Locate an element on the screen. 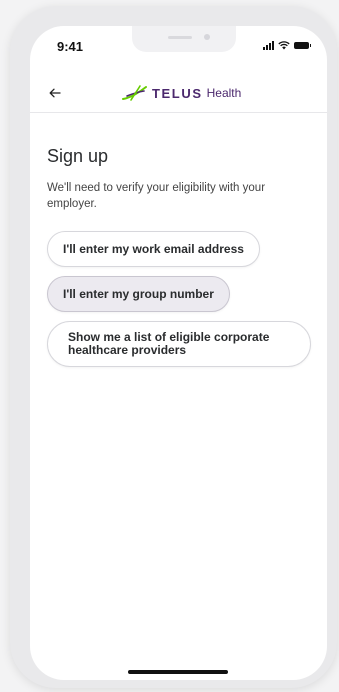  status-bar: 9:41 is located at coordinates (178, 46).